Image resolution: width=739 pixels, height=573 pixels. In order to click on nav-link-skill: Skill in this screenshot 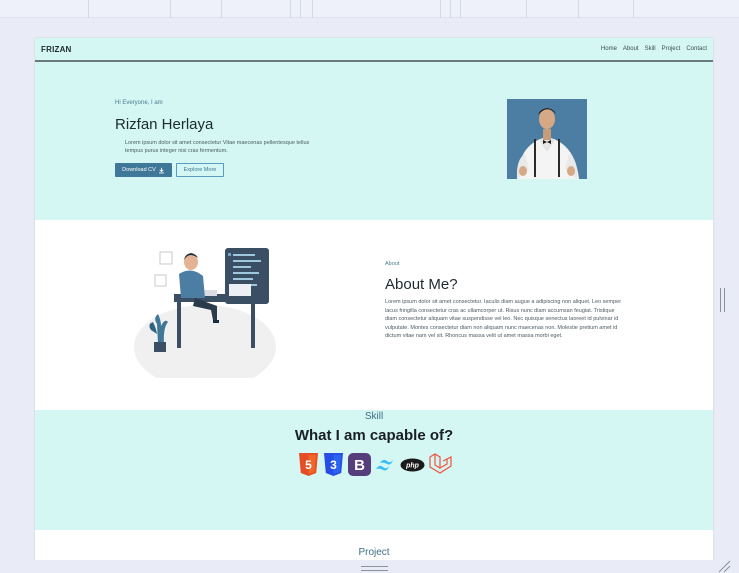, I will do `click(650, 49)`.